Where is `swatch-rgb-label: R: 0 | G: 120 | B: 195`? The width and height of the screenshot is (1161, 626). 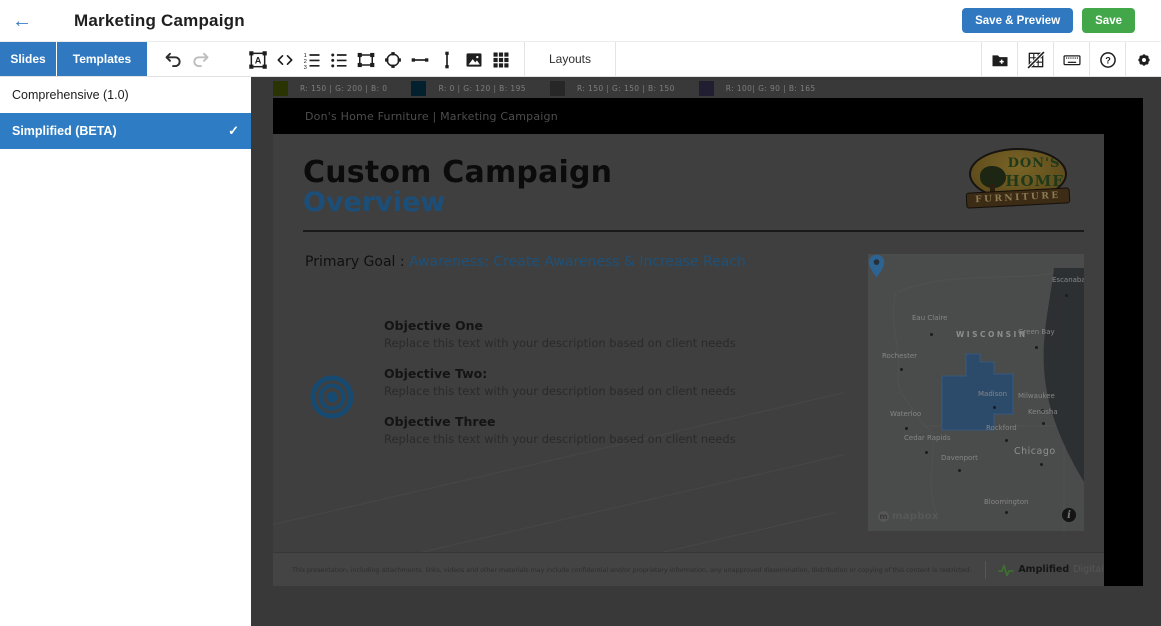
swatch-rgb-label: R: 0 | G: 120 | B: 195 is located at coordinates (482, 88).